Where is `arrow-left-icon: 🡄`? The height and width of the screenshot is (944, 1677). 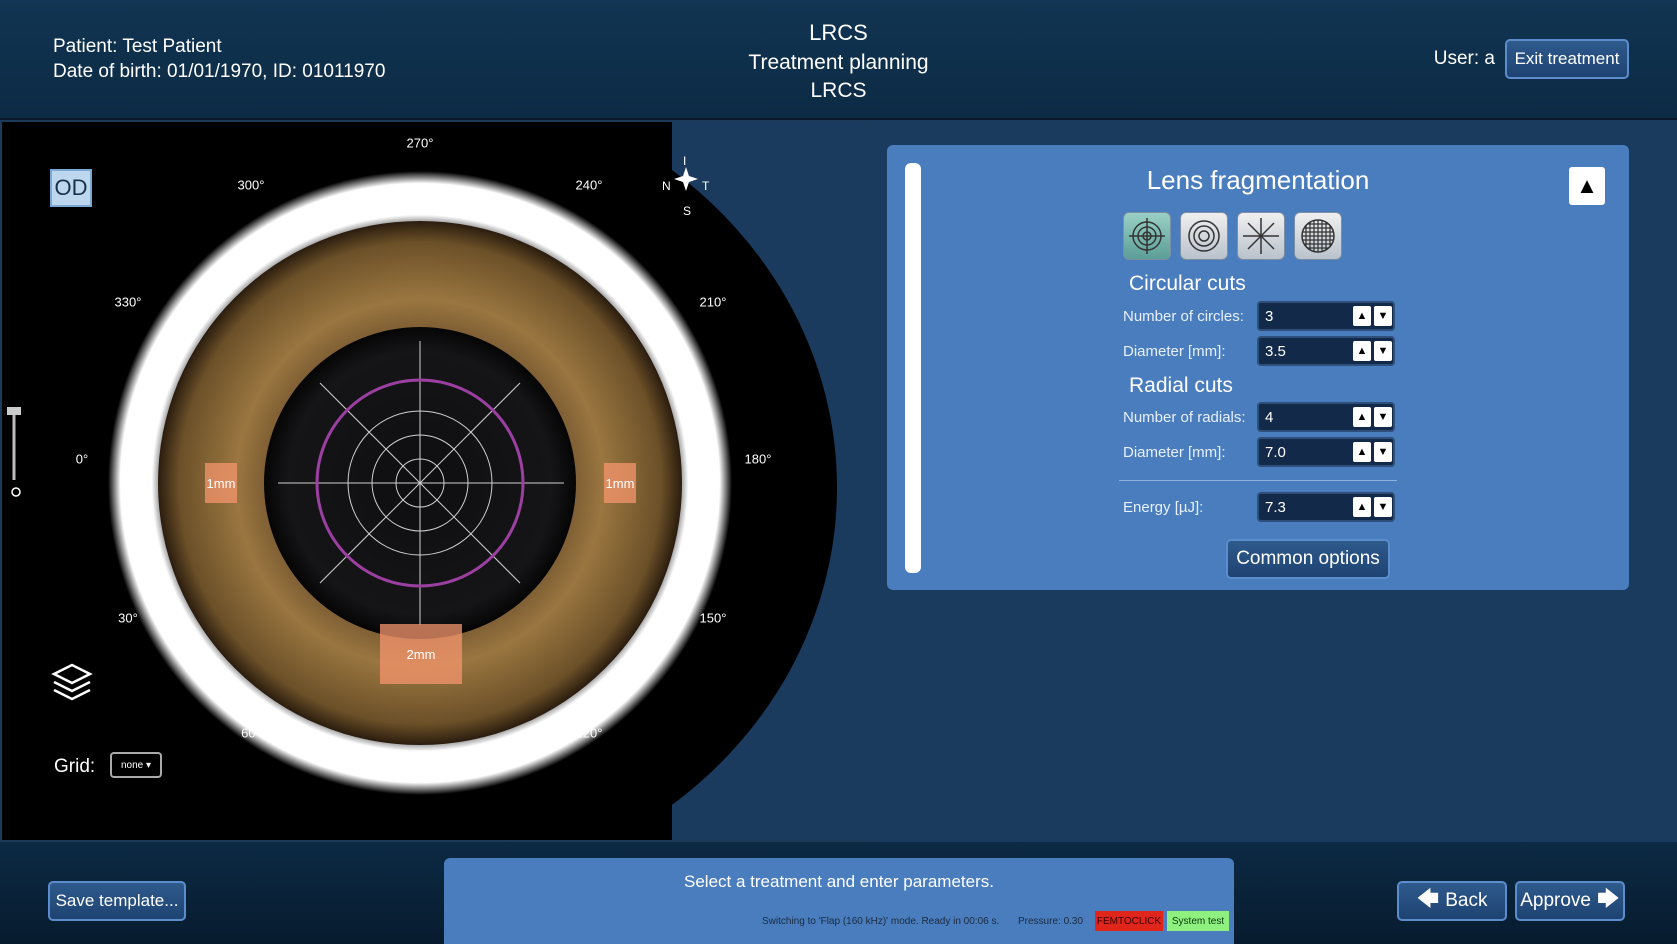 arrow-left-icon: 🡄 is located at coordinates (1428, 898).